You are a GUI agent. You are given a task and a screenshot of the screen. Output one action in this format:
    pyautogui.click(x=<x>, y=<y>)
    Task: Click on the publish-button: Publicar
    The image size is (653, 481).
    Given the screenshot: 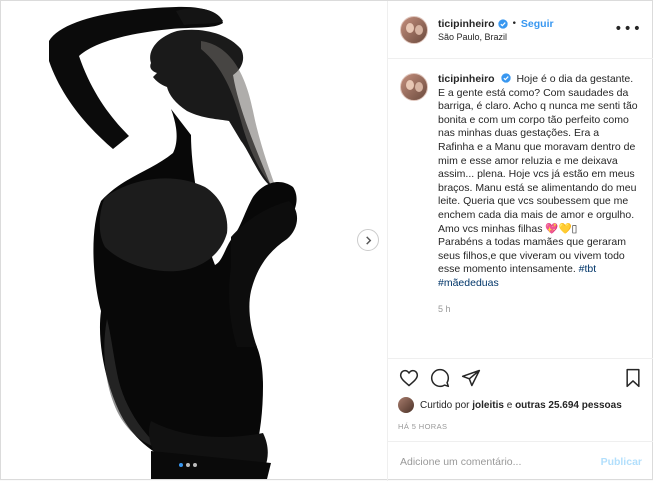 What is the action you would take?
    pyautogui.click(x=621, y=462)
    